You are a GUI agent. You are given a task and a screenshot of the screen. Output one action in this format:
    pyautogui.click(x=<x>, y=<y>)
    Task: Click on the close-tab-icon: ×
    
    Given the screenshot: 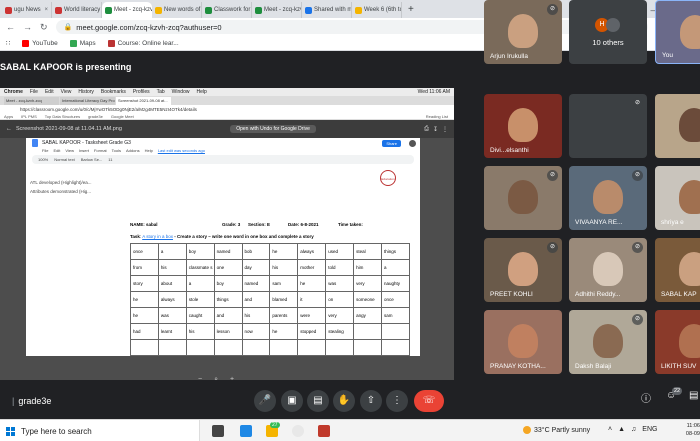 What is the action you would take?
    pyautogui.click(x=46, y=10)
    